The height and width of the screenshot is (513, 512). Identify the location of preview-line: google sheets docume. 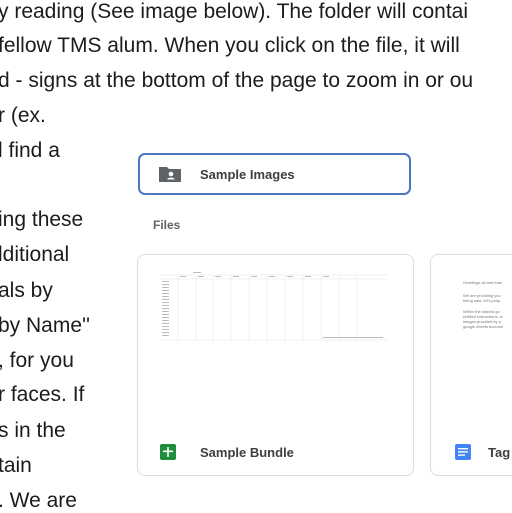
(483, 326).